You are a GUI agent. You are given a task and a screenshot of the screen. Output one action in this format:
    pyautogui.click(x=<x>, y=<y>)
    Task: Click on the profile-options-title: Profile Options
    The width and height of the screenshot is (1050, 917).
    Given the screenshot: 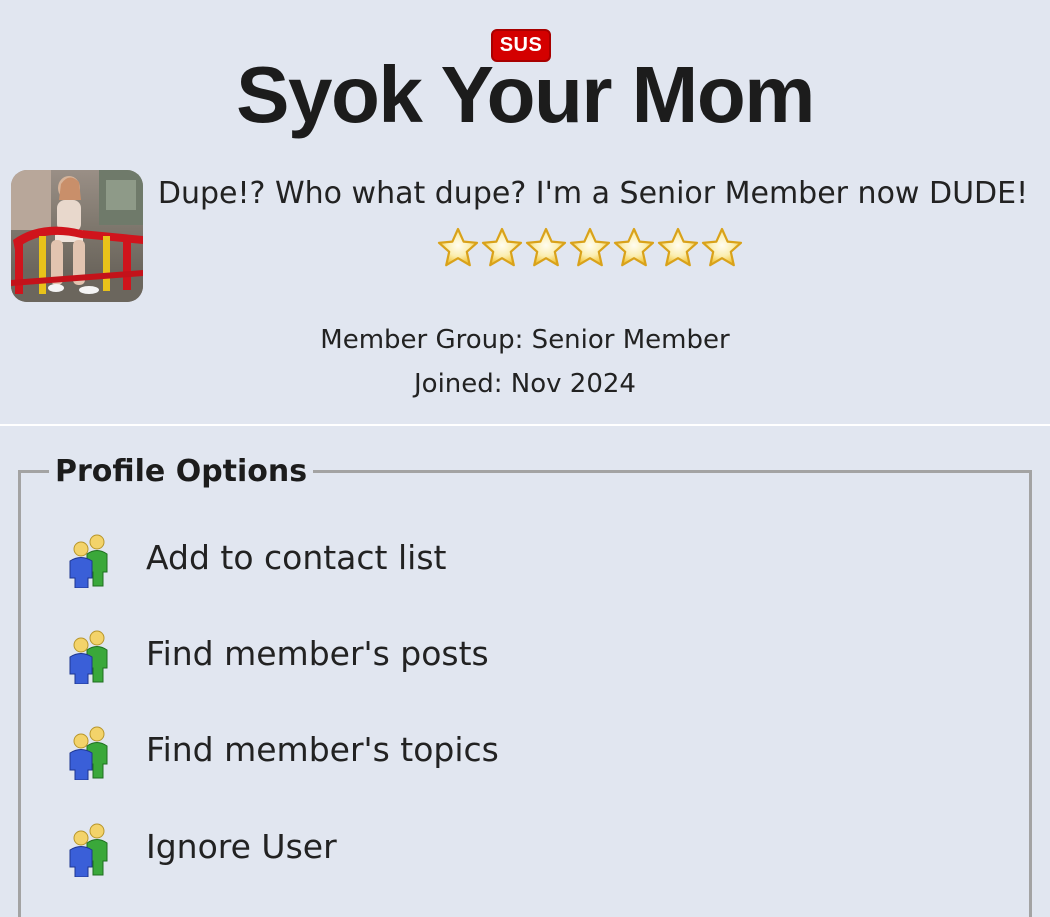 What is the action you would take?
    pyautogui.click(x=181, y=472)
    